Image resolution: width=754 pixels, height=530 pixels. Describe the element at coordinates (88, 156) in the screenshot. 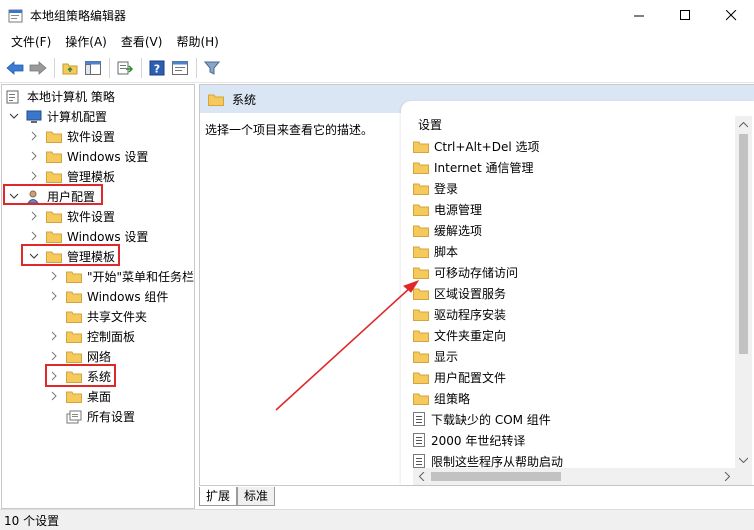

I see `tree-node-computer-windows-settings: Windows 设置` at that location.